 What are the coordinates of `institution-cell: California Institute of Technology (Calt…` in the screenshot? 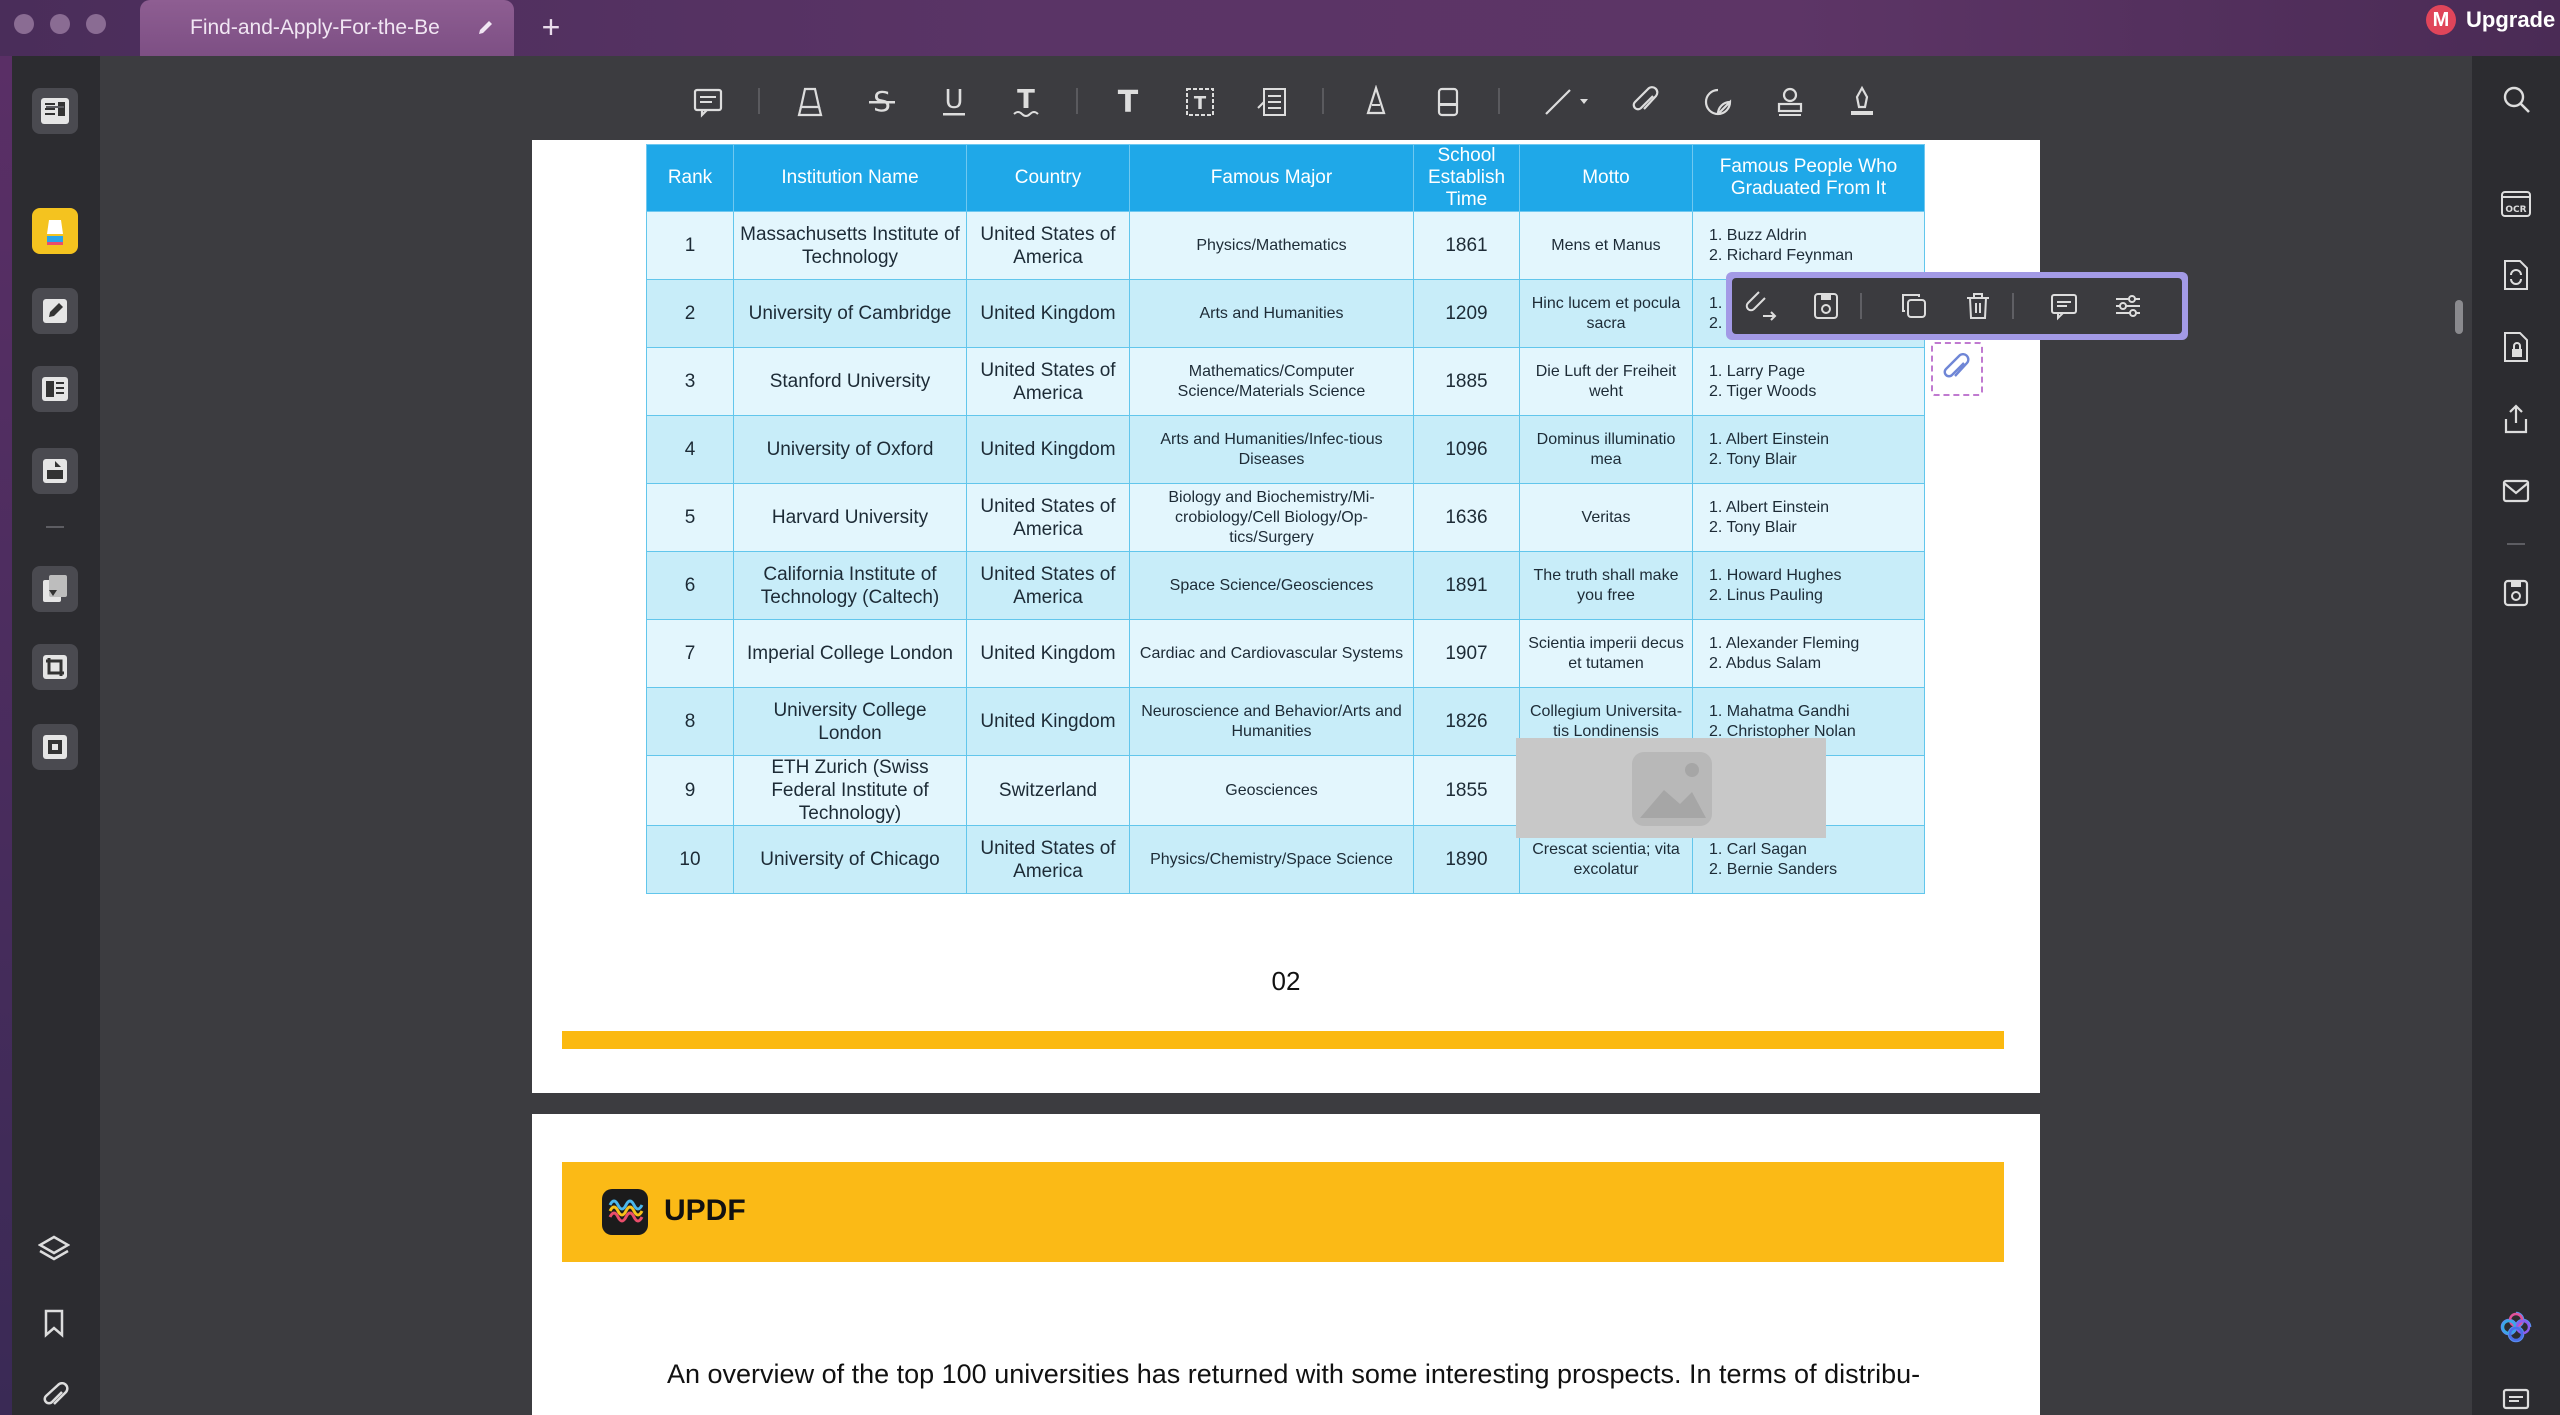 It's located at (850, 585).